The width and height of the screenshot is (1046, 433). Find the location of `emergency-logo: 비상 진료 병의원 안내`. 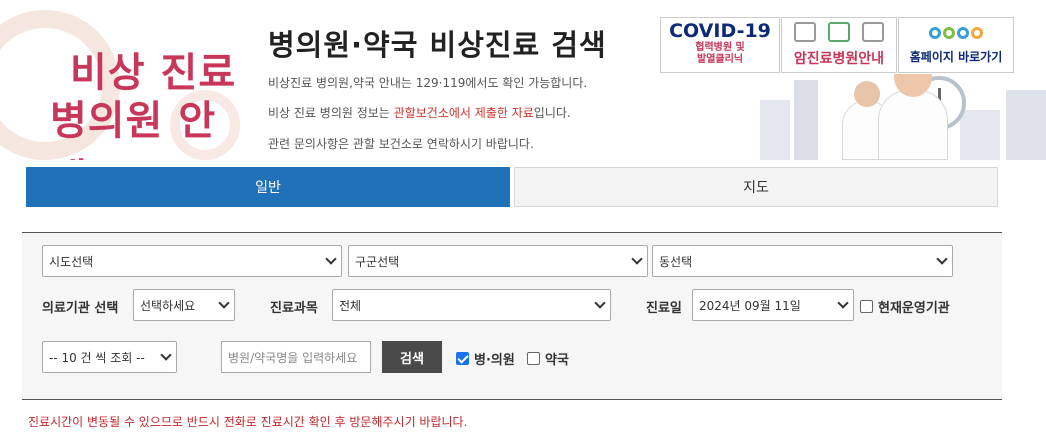

emergency-logo: 비상 진료 병의원 안내 is located at coordinates (125, 80).